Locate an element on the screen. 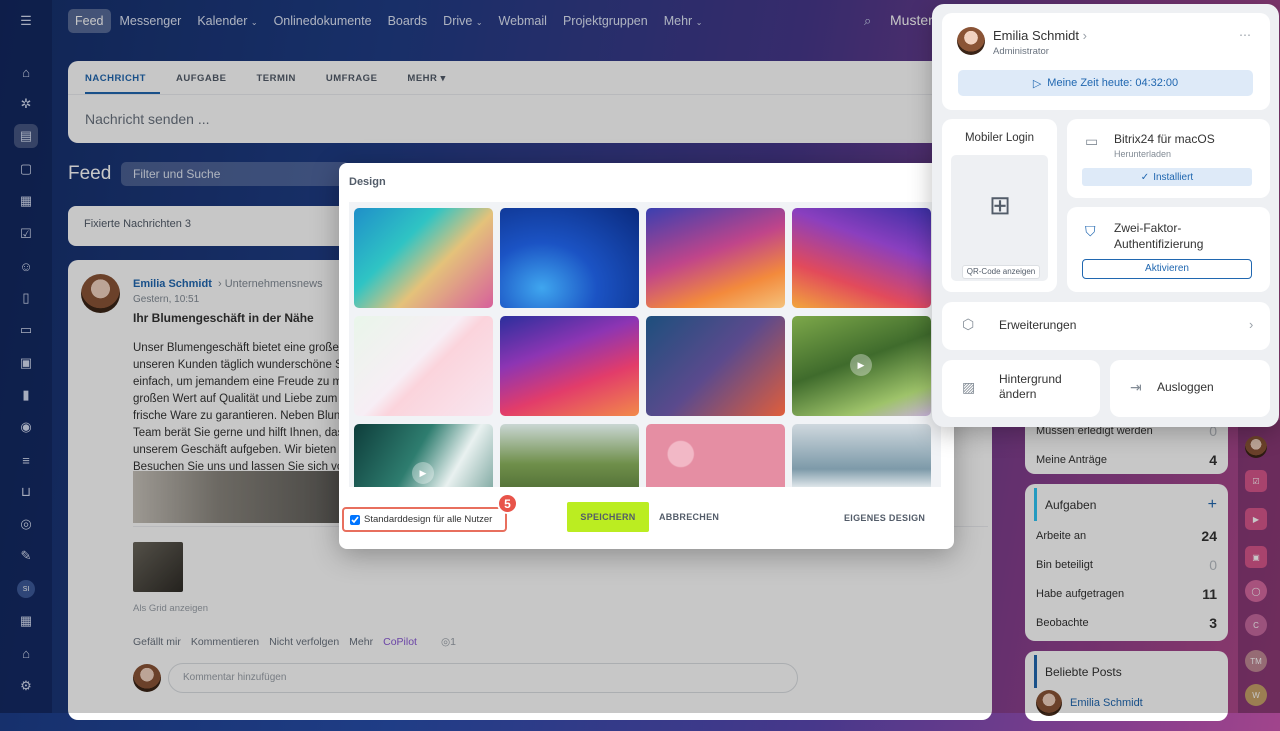 The width and height of the screenshot is (1280, 731). profile-name: Emilia Schmidt › is located at coordinates (1040, 35).